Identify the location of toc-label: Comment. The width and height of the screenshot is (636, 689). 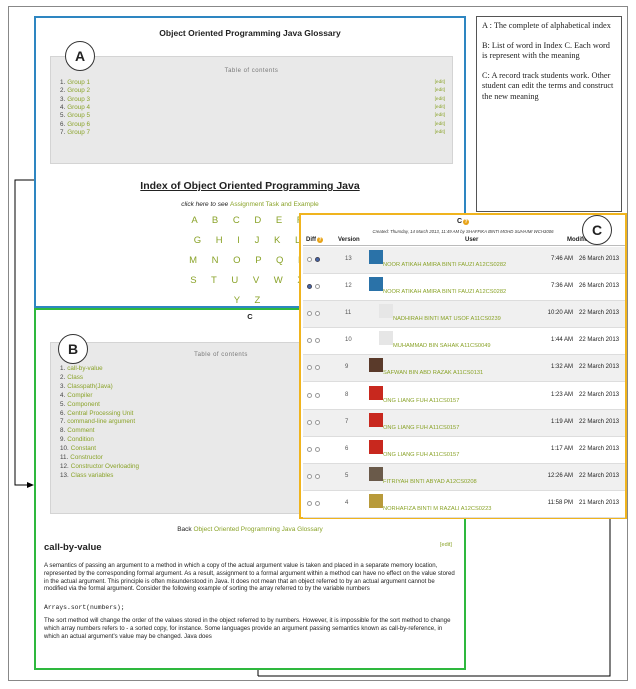
(80, 430).